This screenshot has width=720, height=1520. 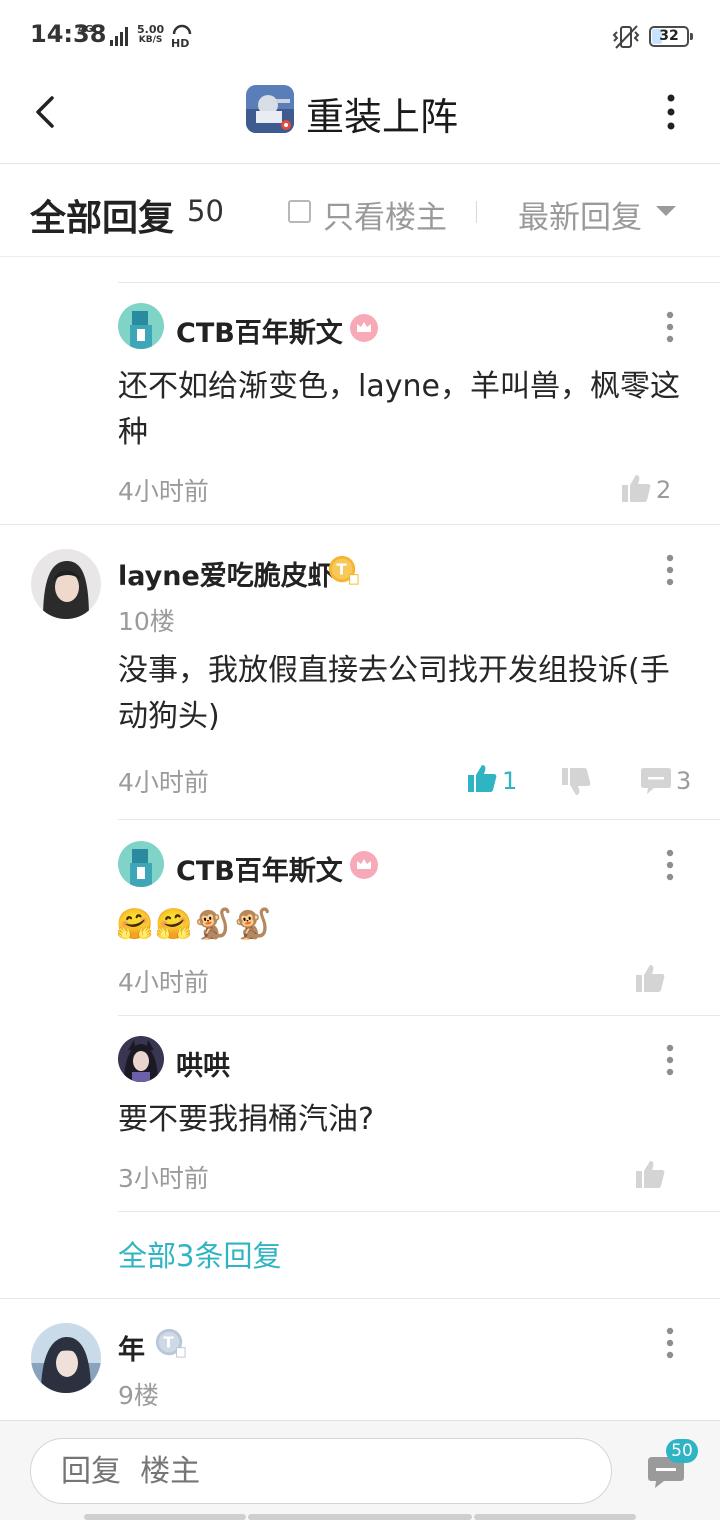 I want to click on reply-content: 还不如给渐变色，layne，羊叫兽，枫零这 种, so click(x=399, y=409).